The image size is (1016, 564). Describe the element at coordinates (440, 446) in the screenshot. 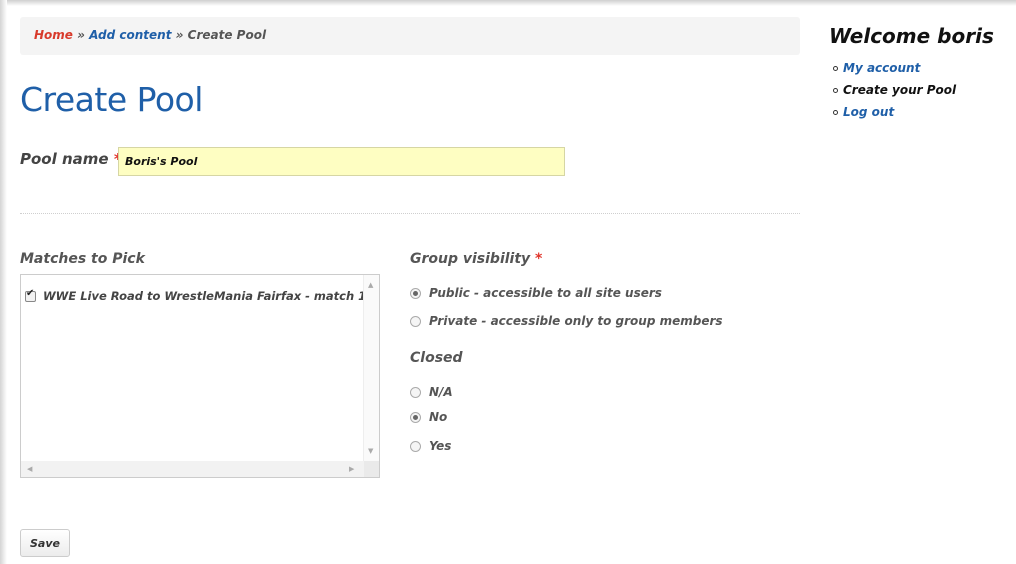

I see `closed-option-label: Yes` at that location.